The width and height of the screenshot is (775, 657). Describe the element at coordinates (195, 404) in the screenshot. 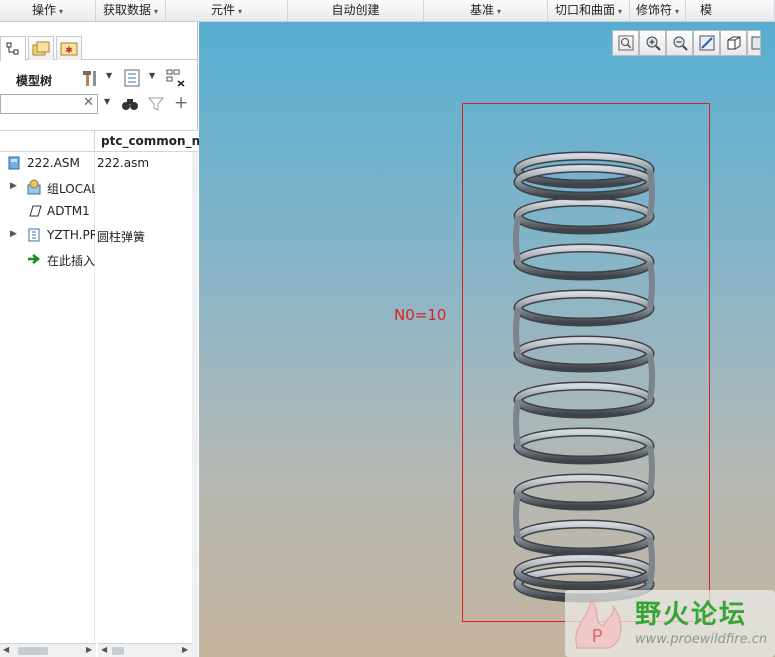

I see `vertical-scrollbar` at that location.